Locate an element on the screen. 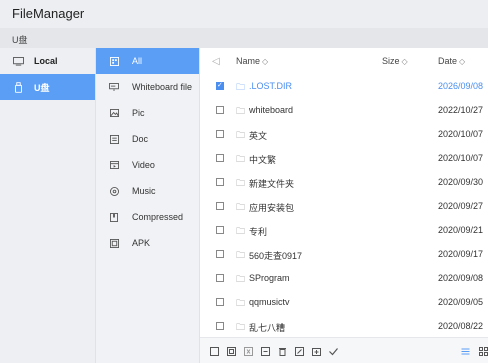  category-item-whiteboard: Whiteboard file is located at coordinates (147, 87).